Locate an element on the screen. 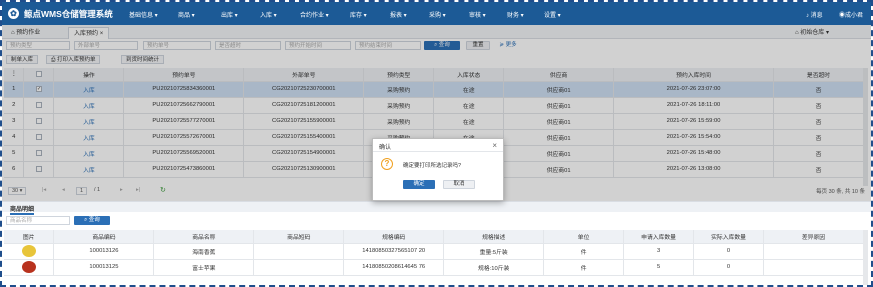 The height and width of the screenshot is (287, 873). detail-search-button: ⌕ 查询 is located at coordinates (92, 220).